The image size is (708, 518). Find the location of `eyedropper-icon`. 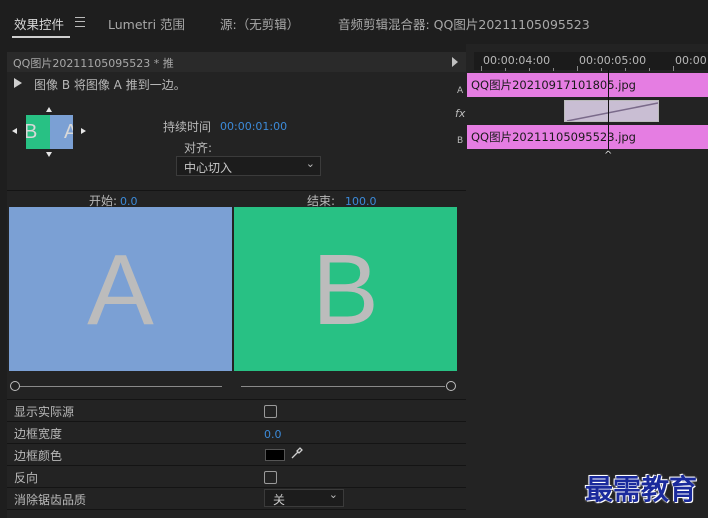

eyedropper-icon is located at coordinates (297, 453).